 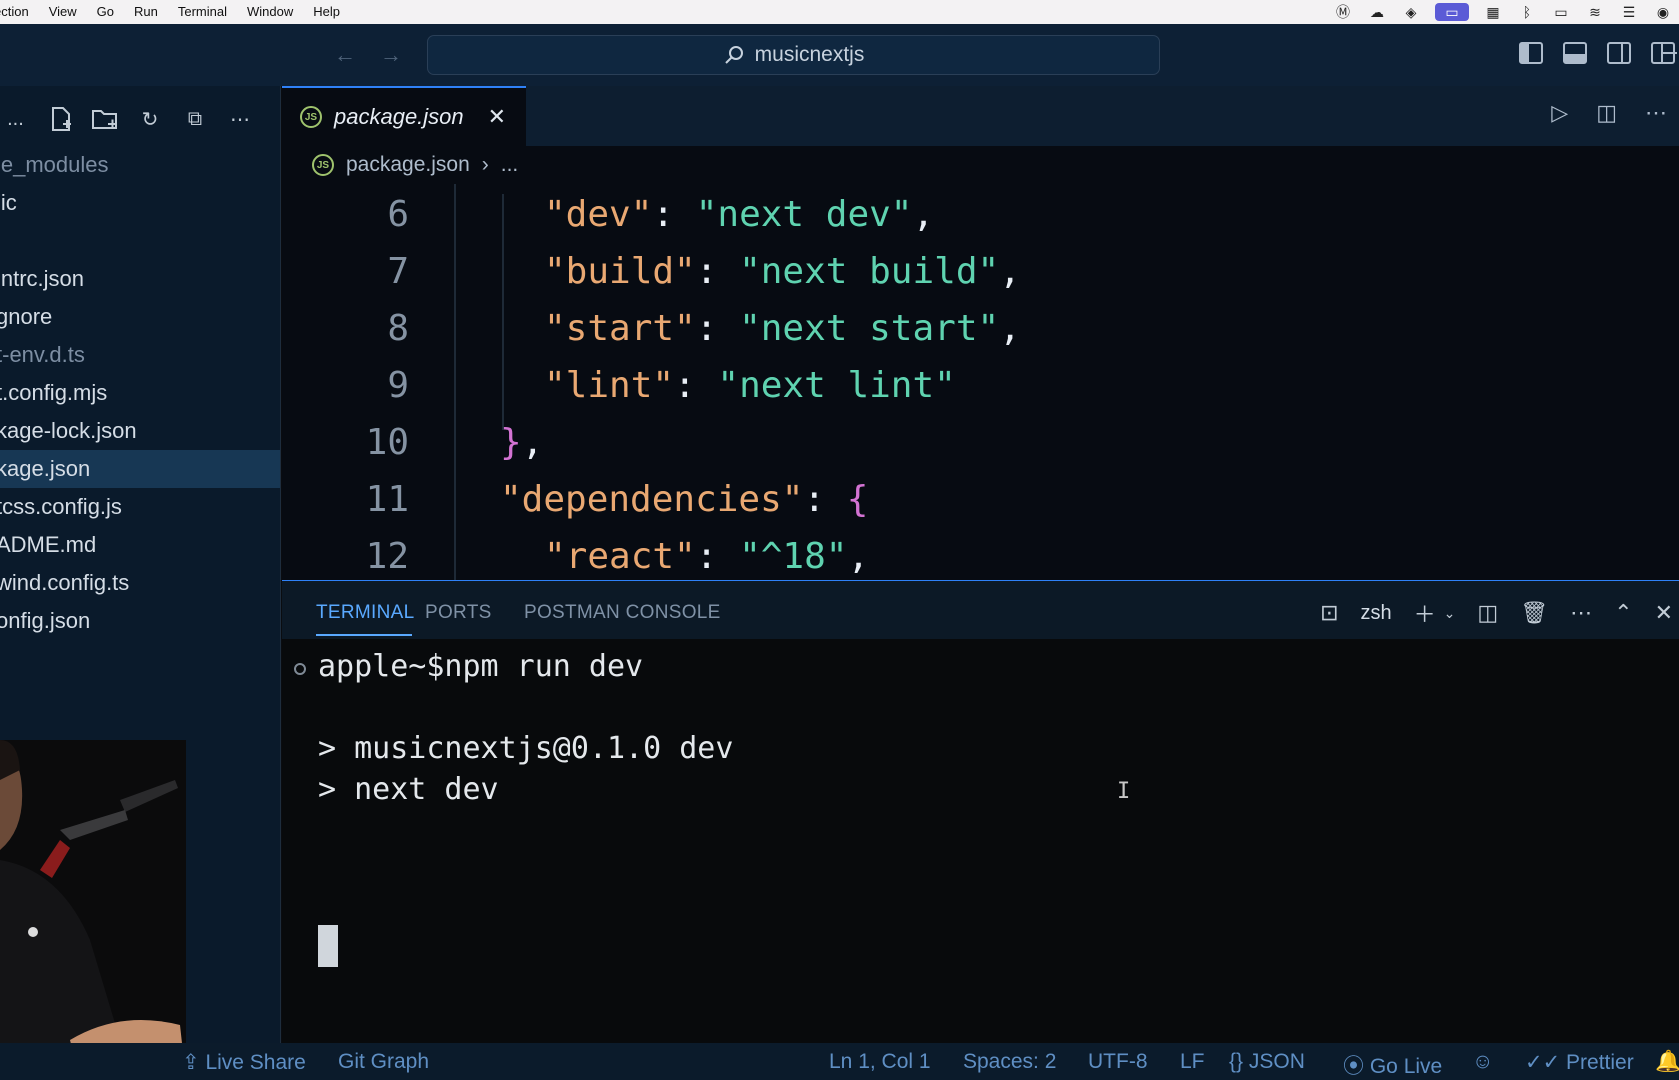 What do you see at coordinates (383, 1062) in the screenshot?
I see `git-graph-button: Git Graph` at bounding box center [383, 1062].